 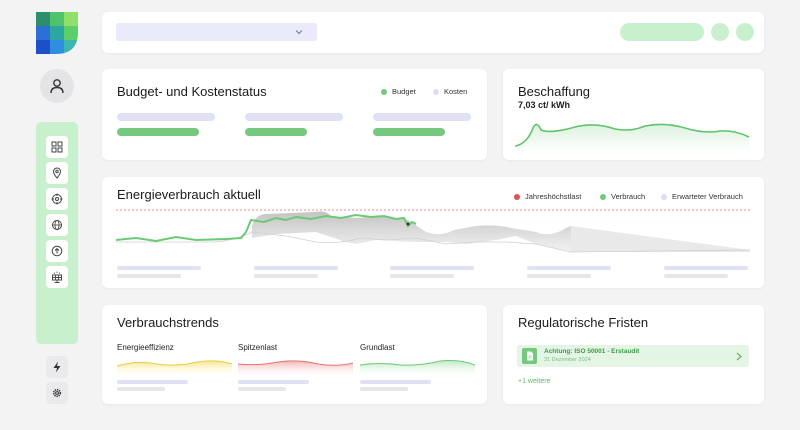 I want to click on sidebar-item-target, so click(x=57, y=199).